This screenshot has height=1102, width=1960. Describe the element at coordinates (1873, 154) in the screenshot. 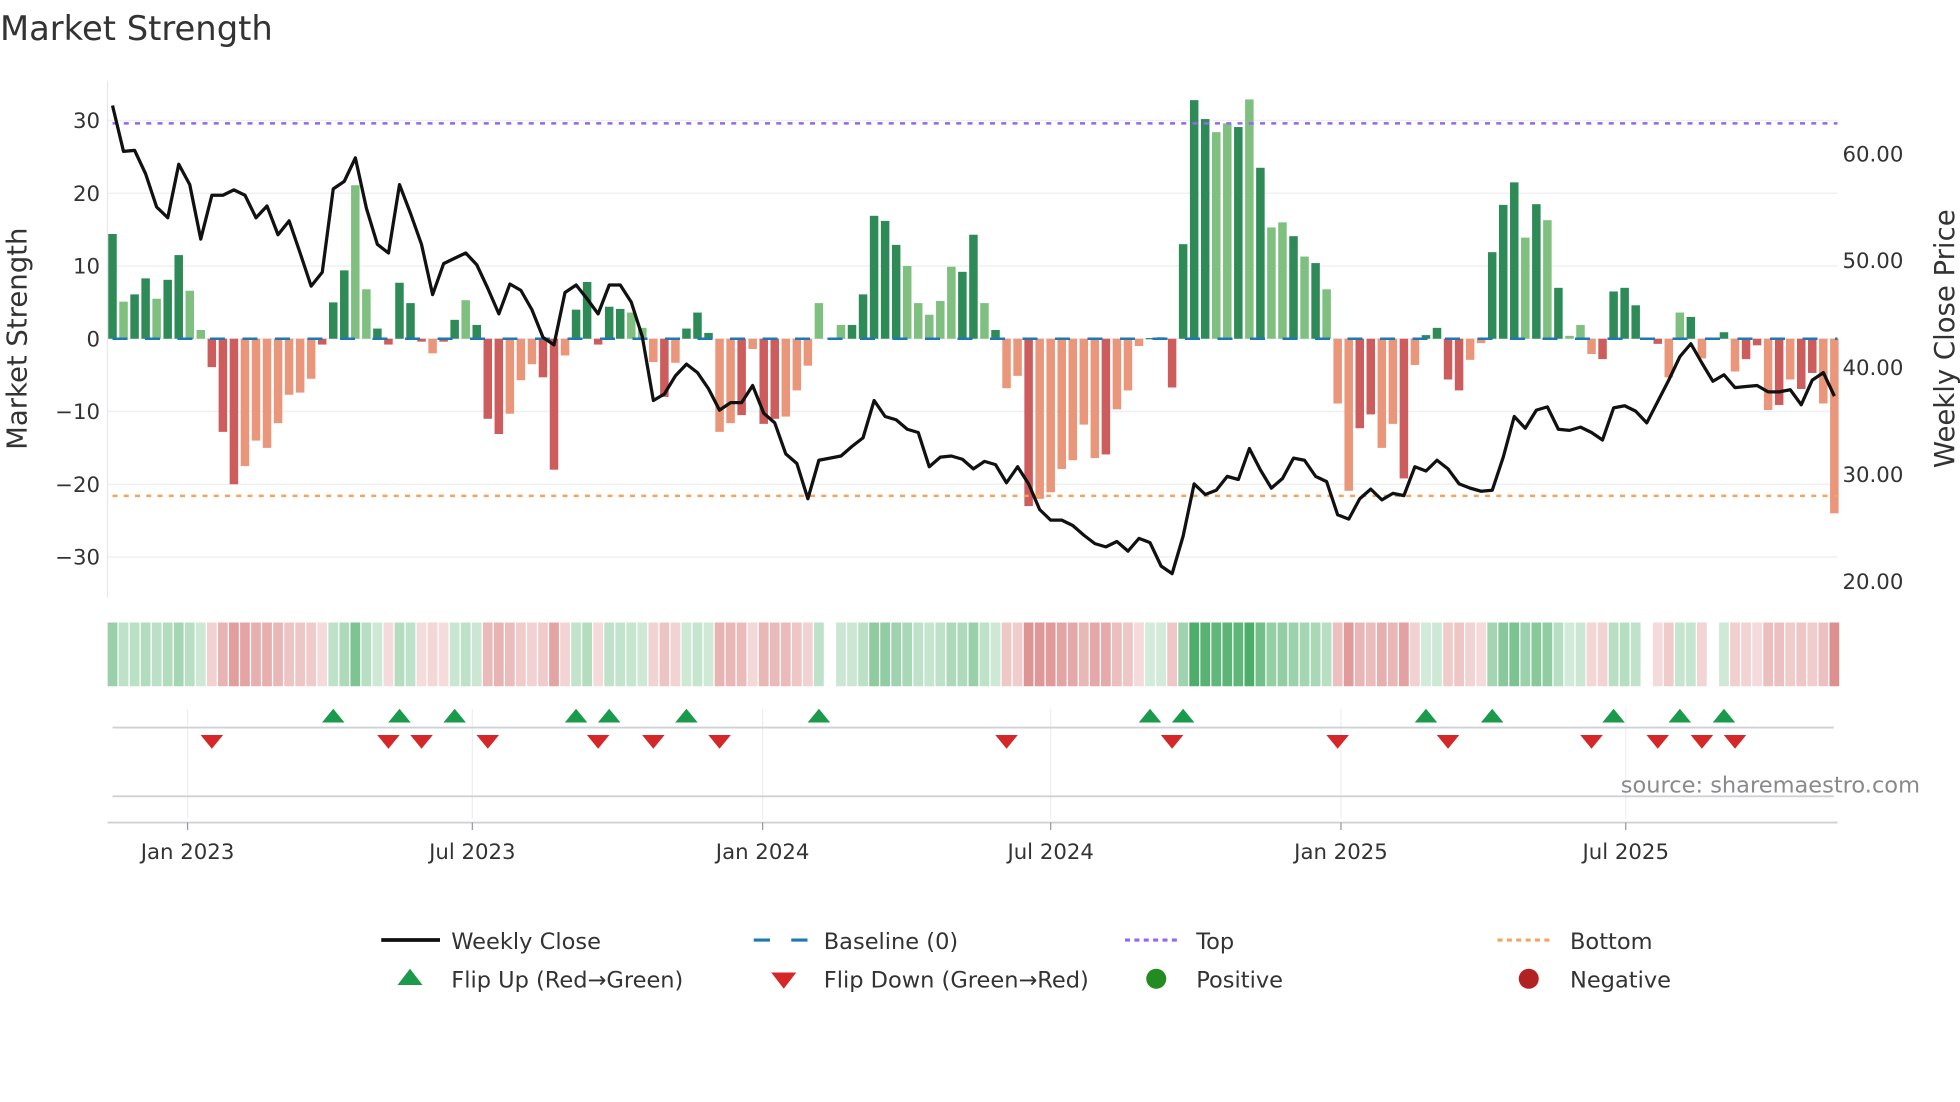

I see `y2-tick-label: 60.00` at that location.